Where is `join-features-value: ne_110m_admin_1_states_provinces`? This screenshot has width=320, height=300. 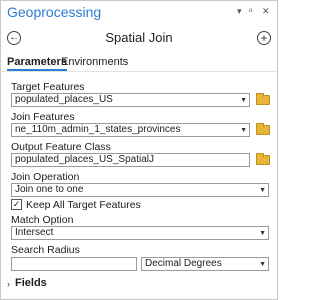 join-features-value: ne_110m_admin_1_states_provinces is located at coordinates (98, 129).